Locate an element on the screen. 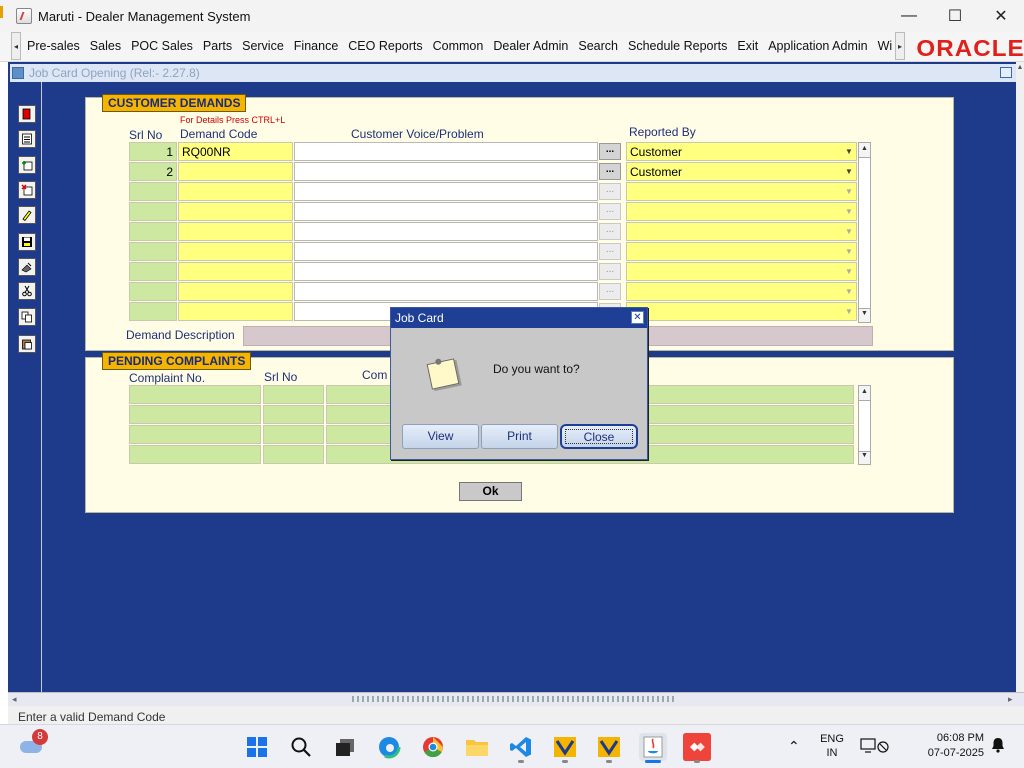 The image size is (1024, 768). window-vertical-scrollbar: ▲ ▼ is located at coordinates (1020, 385).